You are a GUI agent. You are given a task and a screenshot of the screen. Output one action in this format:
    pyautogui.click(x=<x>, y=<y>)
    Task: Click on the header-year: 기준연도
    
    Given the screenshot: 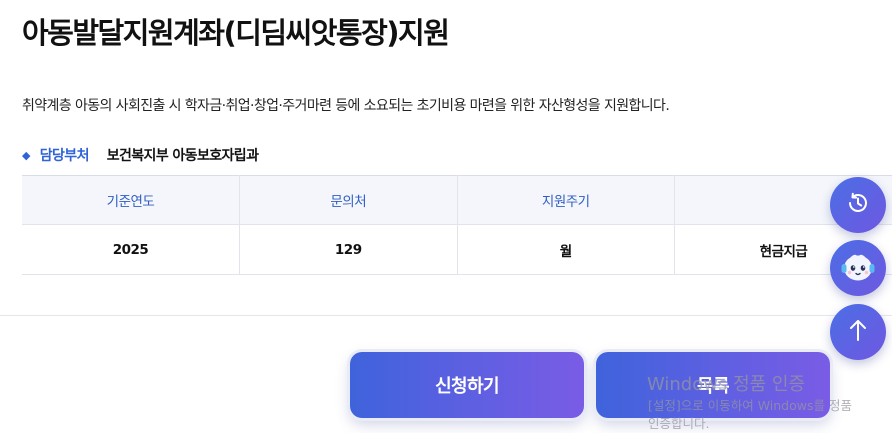 What is the action you would take?
    pyautogui.click(x=131, y=200)
    